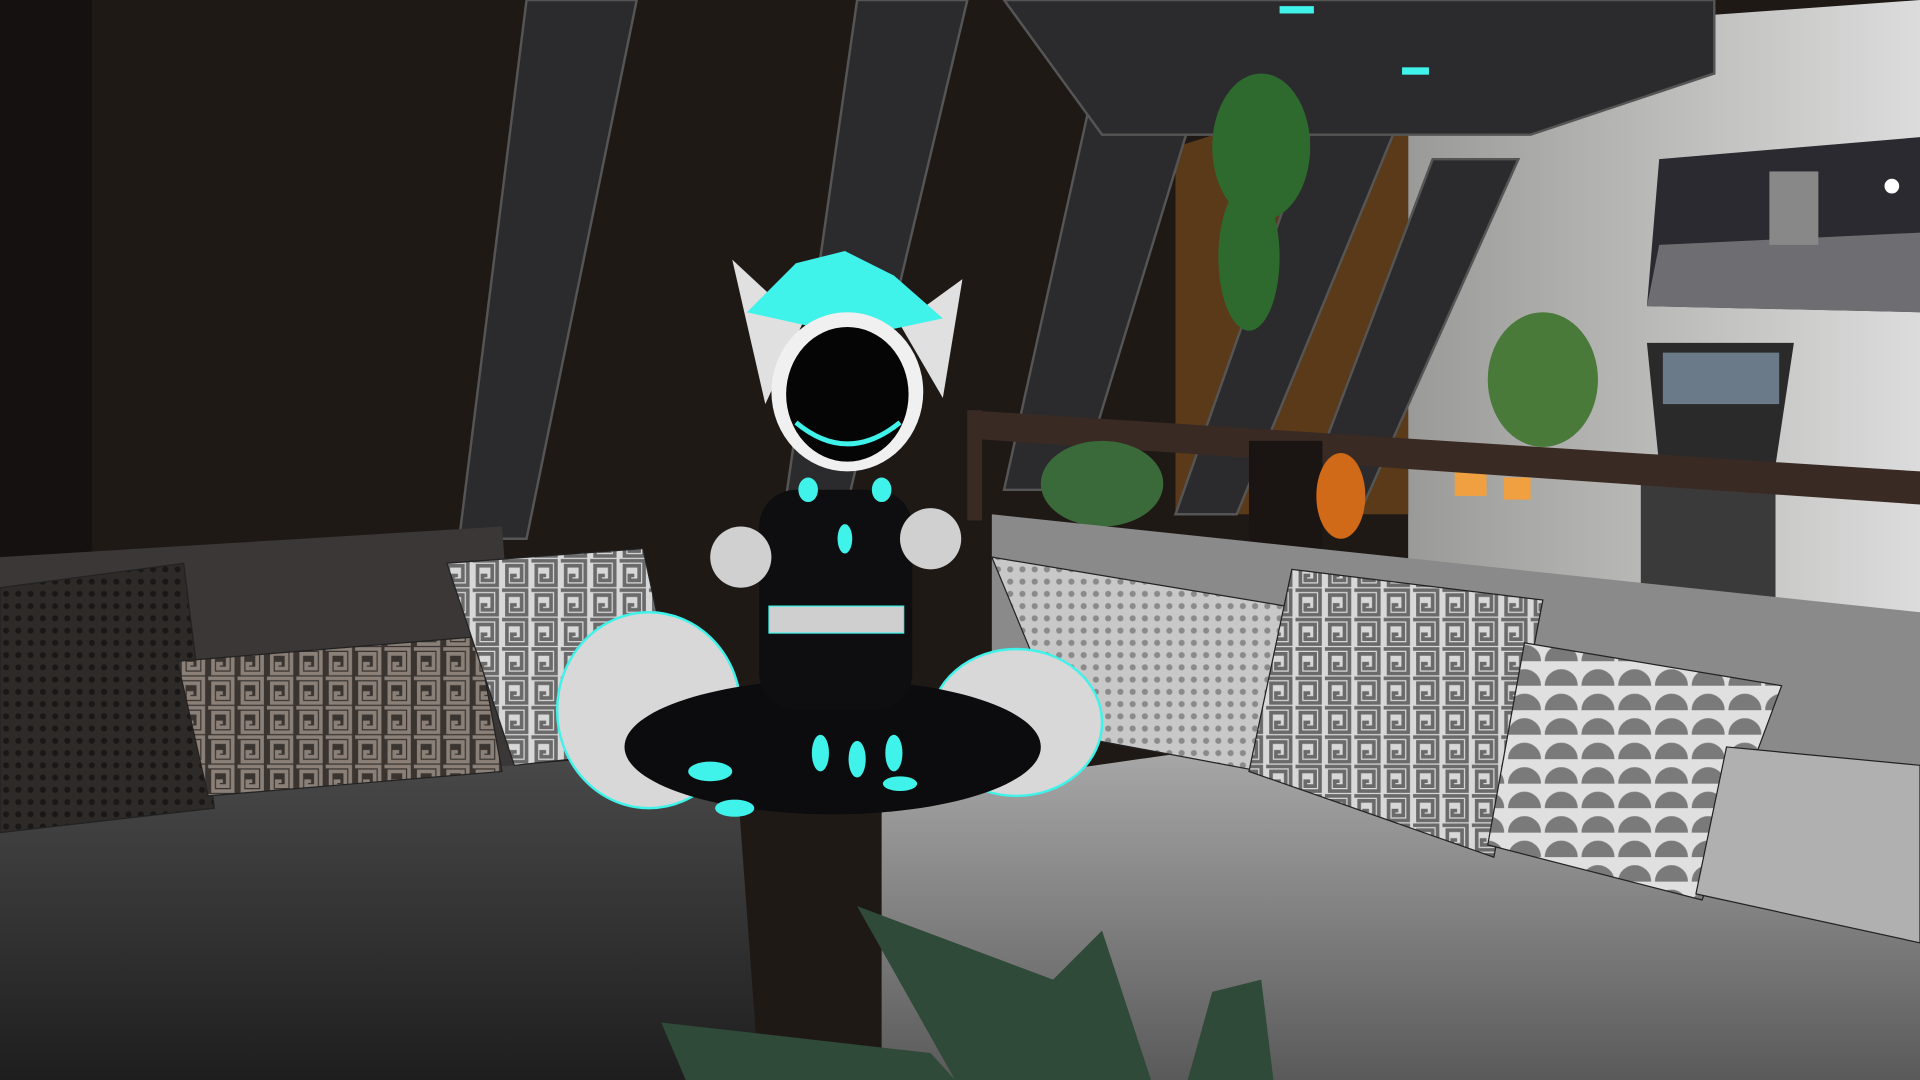 Image resolution: width=1920 pixels, height=1080 pixels. Describe the element at coordinates (836, 619) in the screenshot. I see `avatar-belt` at that location.